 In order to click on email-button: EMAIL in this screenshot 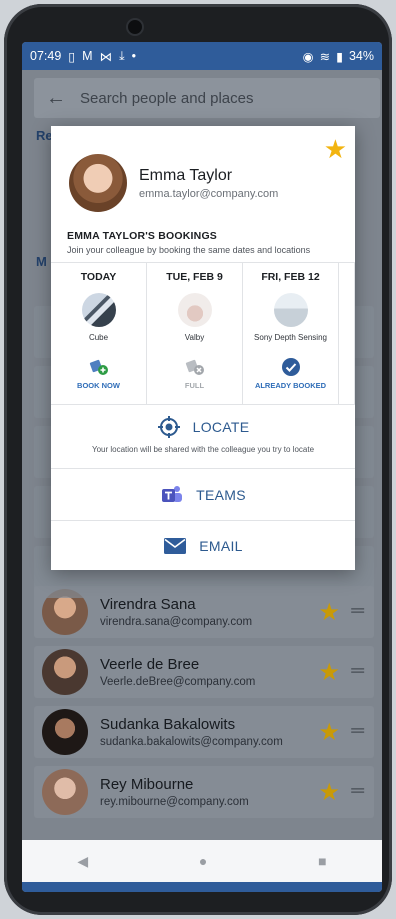, I will do `click(203, 545)`.